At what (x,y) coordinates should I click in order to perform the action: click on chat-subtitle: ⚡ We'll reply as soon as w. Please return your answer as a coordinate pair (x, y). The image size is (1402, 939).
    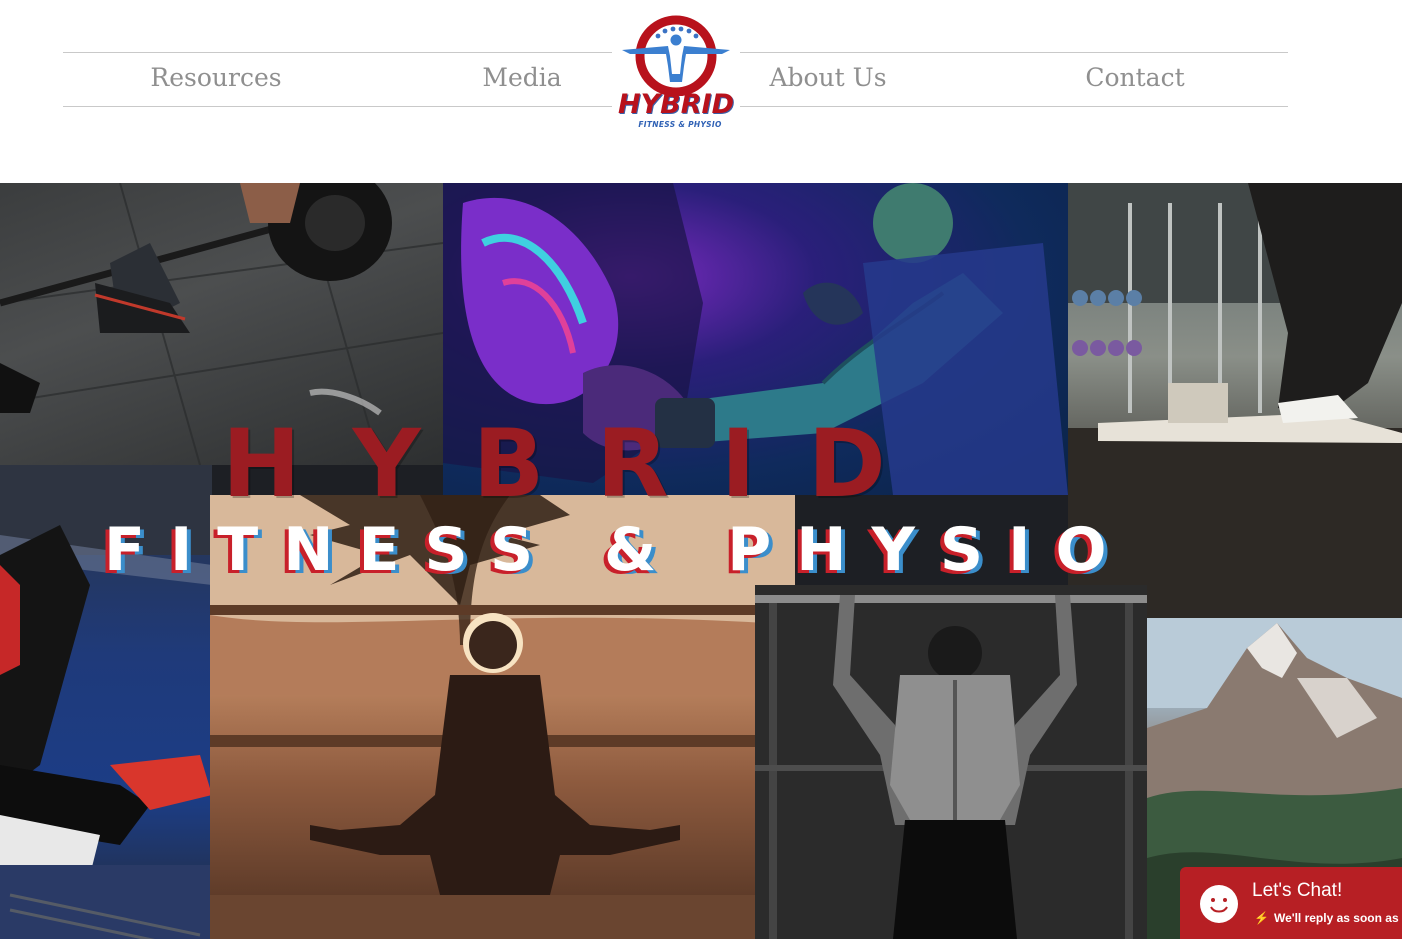
    Looking at the image, I should click on (1328, 918).